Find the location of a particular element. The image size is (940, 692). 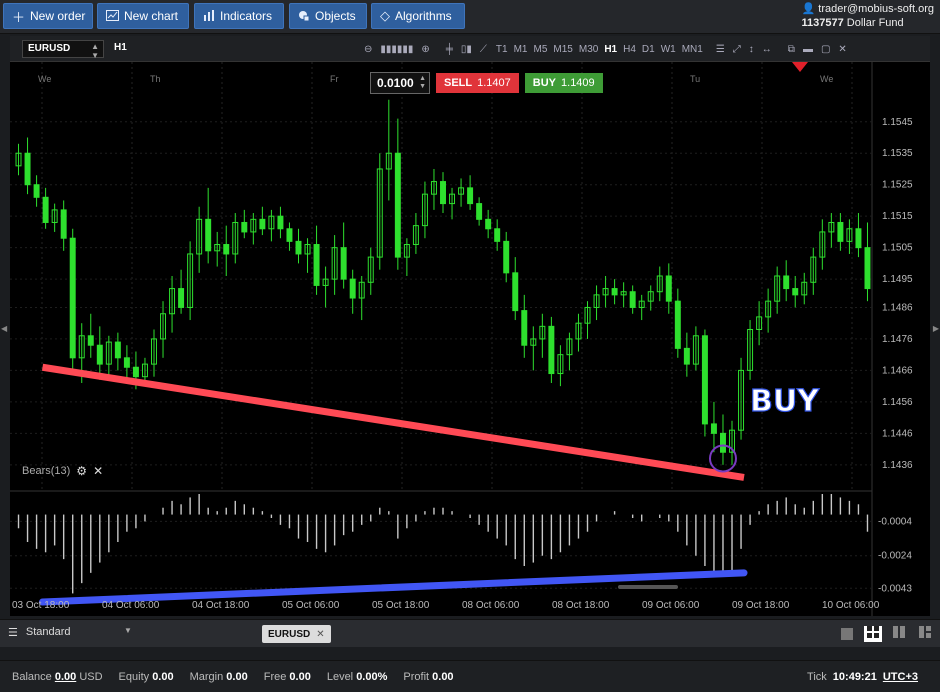

x-tick-label: 03 Oct 18:00 is located at coordinates (41, 605).